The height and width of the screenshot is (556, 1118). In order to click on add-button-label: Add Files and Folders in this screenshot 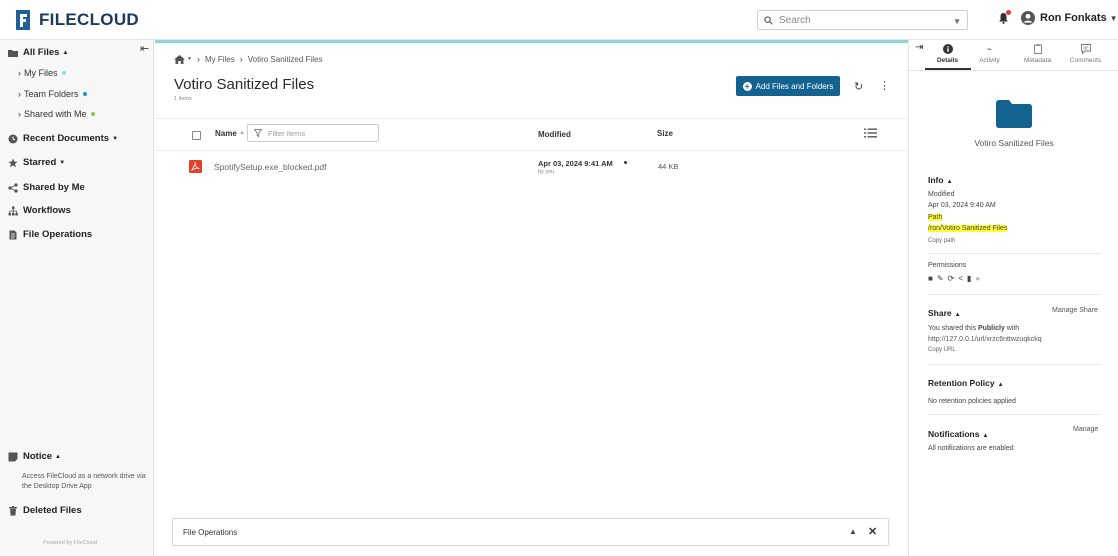, I will do `click(794, 86)`.